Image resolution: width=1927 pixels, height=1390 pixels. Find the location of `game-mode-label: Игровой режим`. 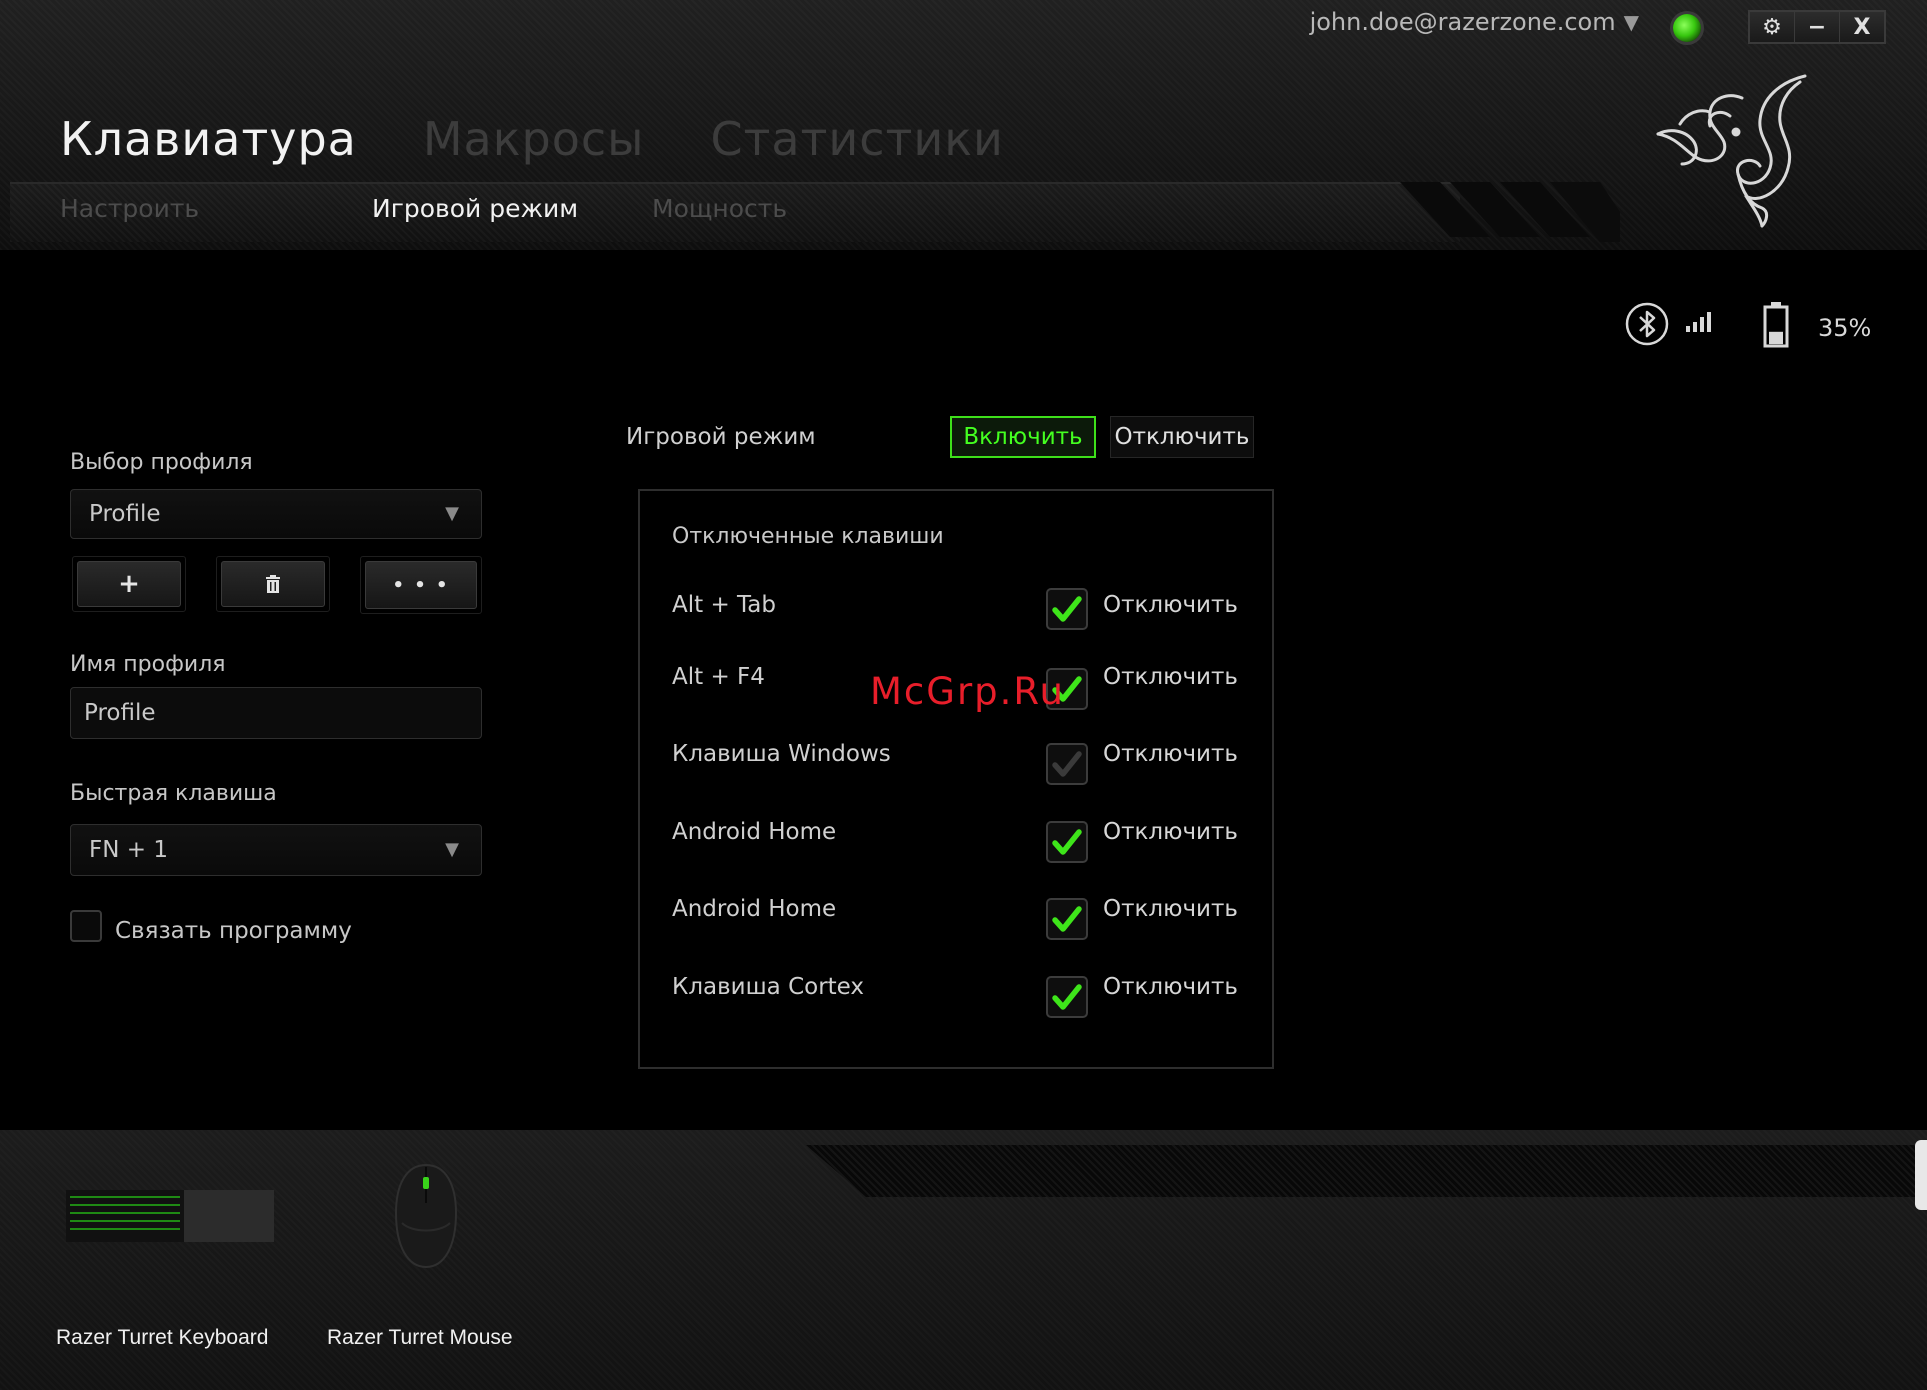

game-mode-label: Игровой режим is located at coordinates (721, 437).